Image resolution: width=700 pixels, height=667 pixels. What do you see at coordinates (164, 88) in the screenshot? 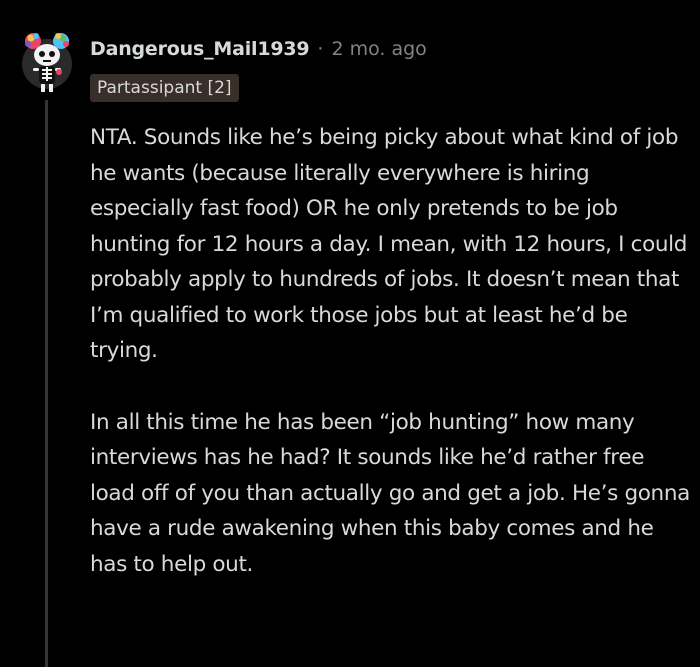
I see `user-flair: Partassipant [2]` at bounding box center [164, 88].